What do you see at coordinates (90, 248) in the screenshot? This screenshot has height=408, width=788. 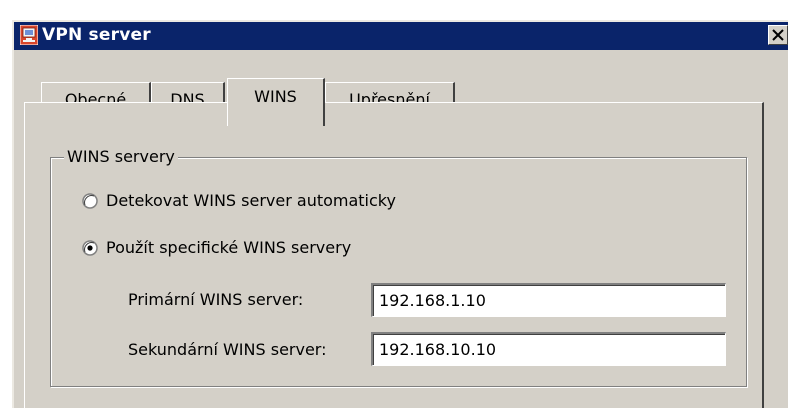 I see `radio-checked-icon` at bounding box center [90, 248].